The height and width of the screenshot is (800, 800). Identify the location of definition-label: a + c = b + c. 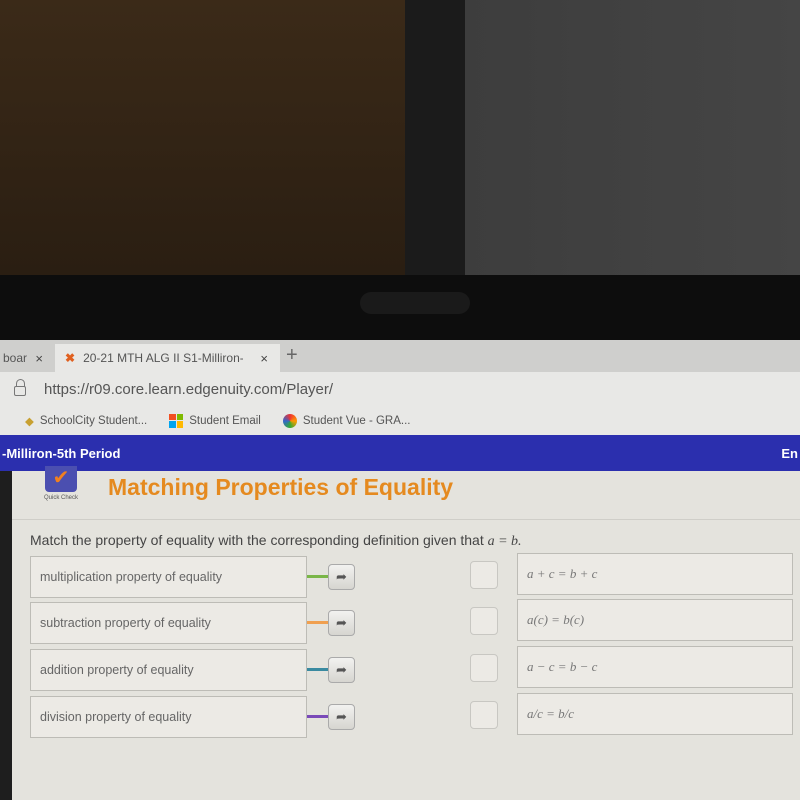
(562, 573).